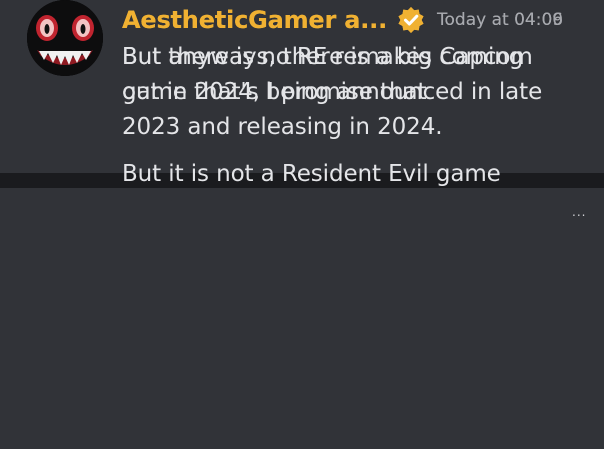 The image size is (604, 449). Describe the element at coordinates (332, 92) in the screenshot. I see `message-text-line: game that's being announced in late` at that location.